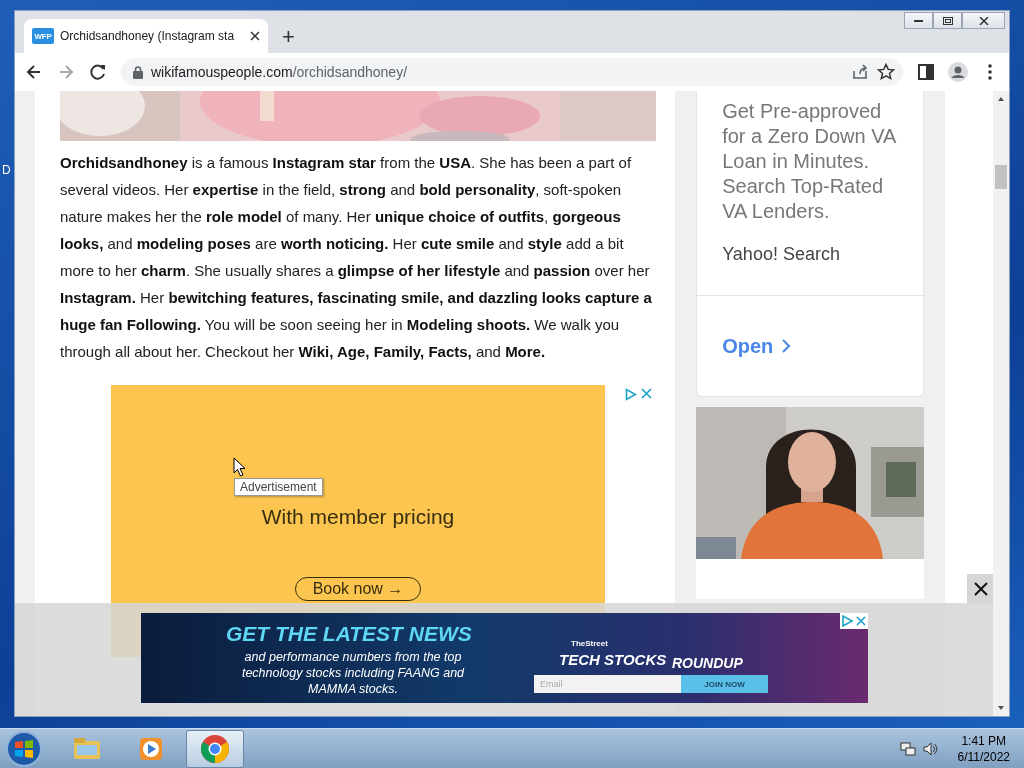  Describe the element at coordinates (358, 517) in the screenshot. I see `ad-headline: With member pricing` at that location.